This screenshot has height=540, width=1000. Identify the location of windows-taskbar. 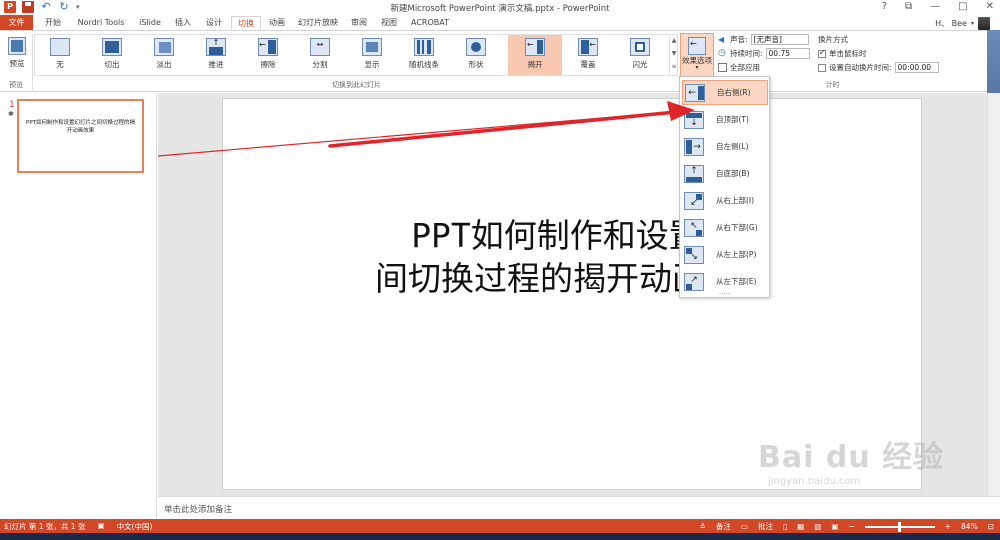
(500, 536).